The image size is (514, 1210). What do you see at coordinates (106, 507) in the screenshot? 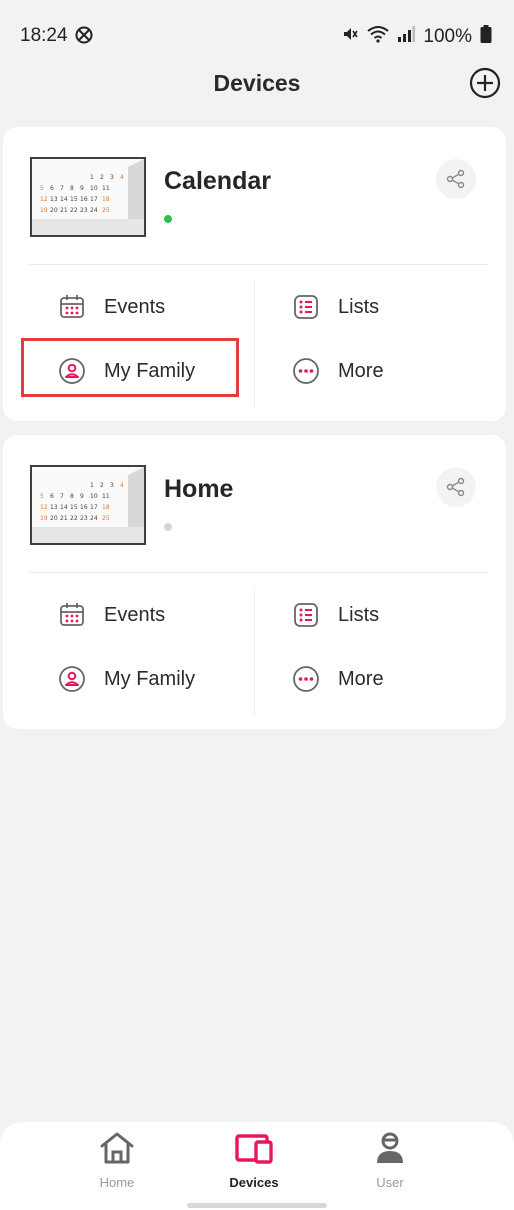
I see `svg-text: 18` at bounding box center [106, 507].